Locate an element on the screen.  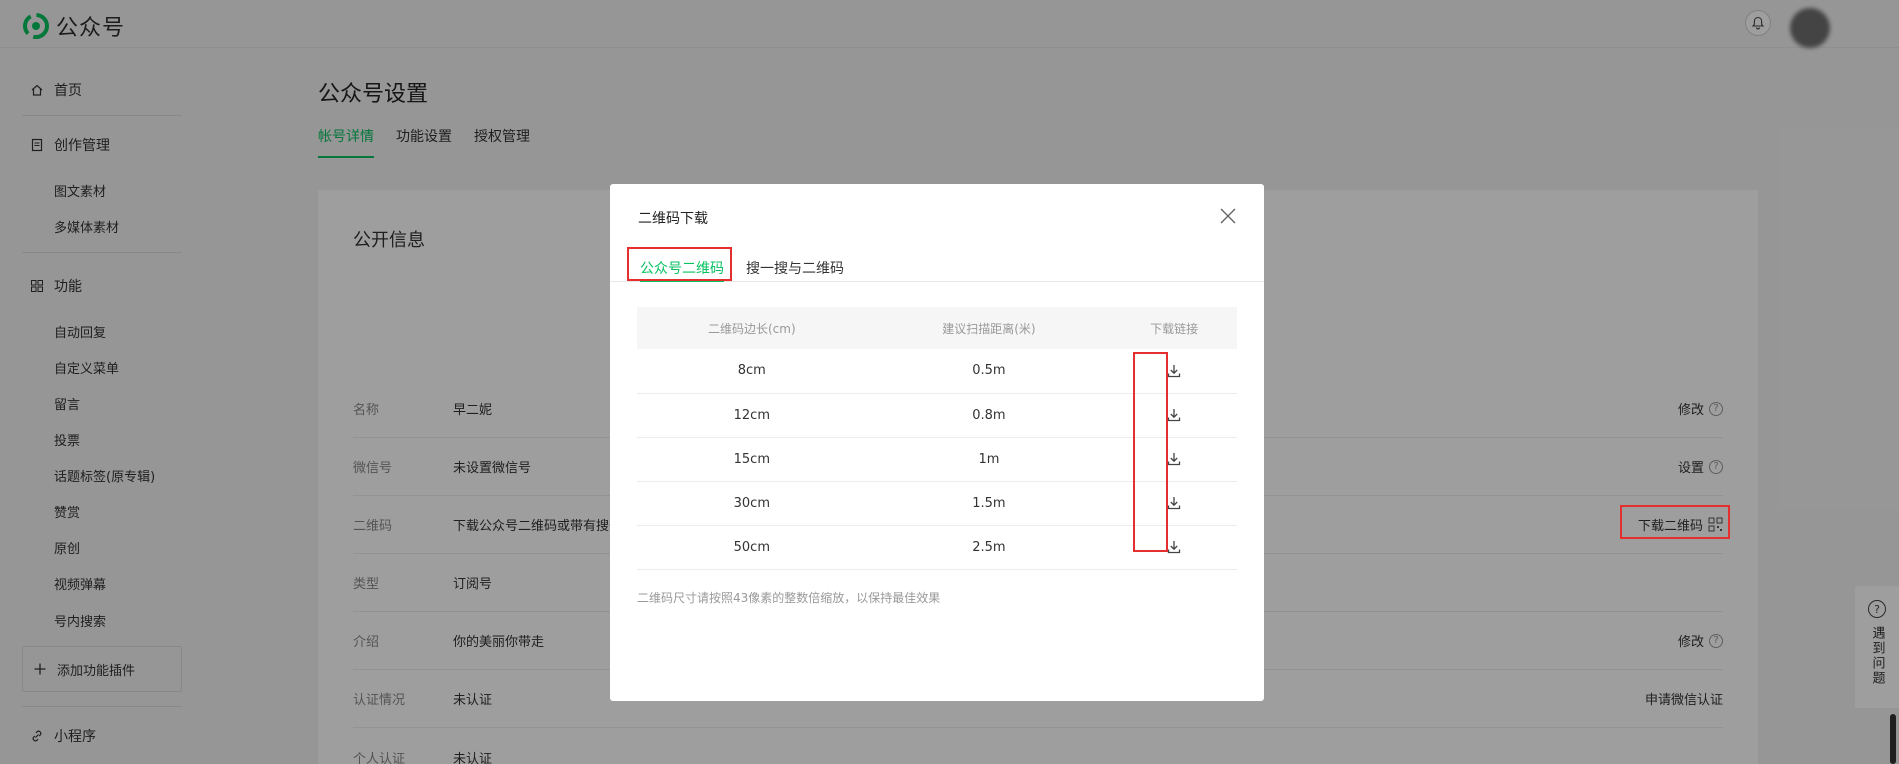
size-cell: 15cm is located at coordinates (752, 459).